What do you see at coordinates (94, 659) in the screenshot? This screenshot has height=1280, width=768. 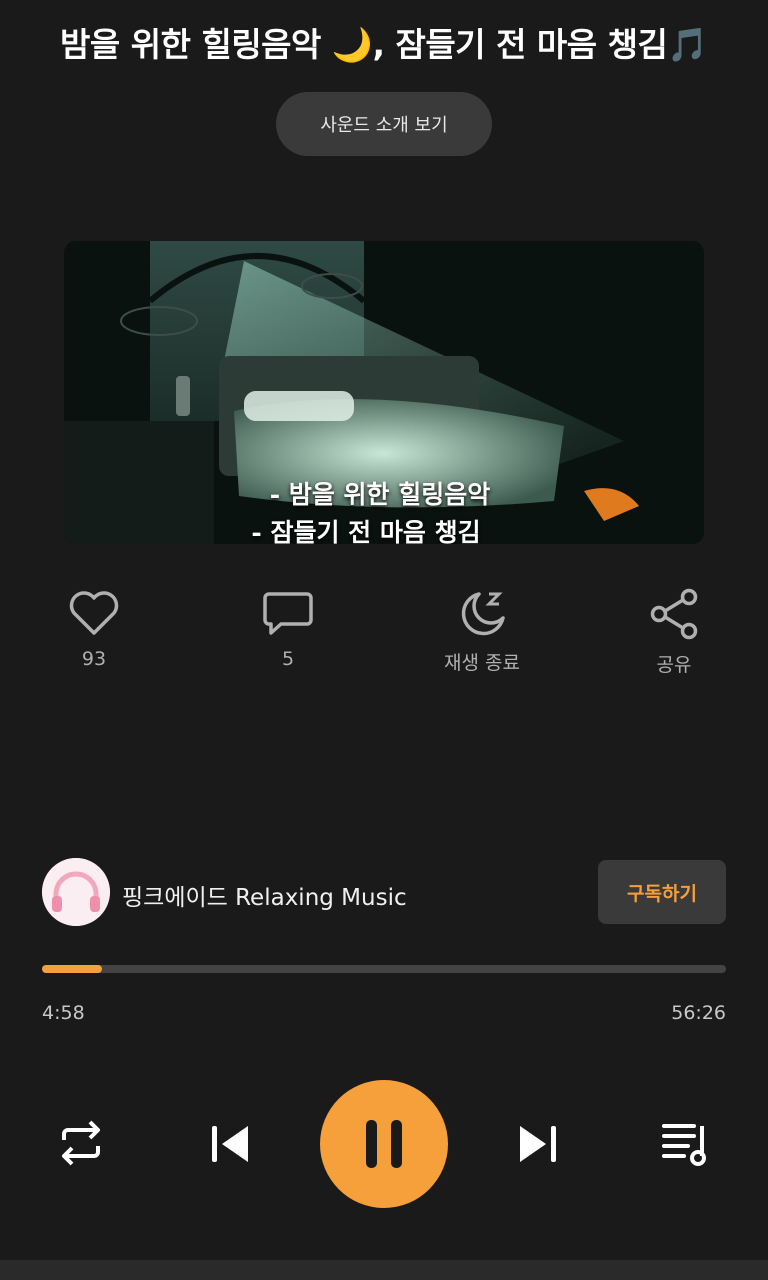 I see `like-count: 93` at bounding box center [94, 659].